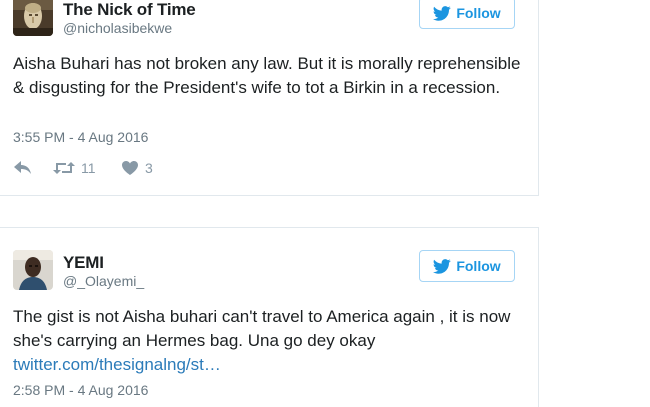  Describe the element at coordinates (22, 167) in the screenshot. I see `reply-icon` at that location.